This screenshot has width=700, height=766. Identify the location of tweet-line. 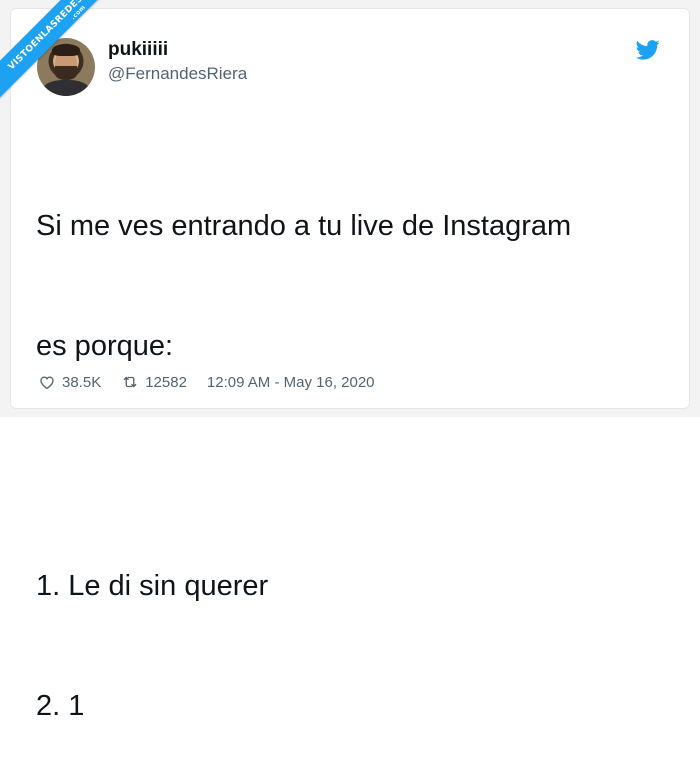
(303, 466).